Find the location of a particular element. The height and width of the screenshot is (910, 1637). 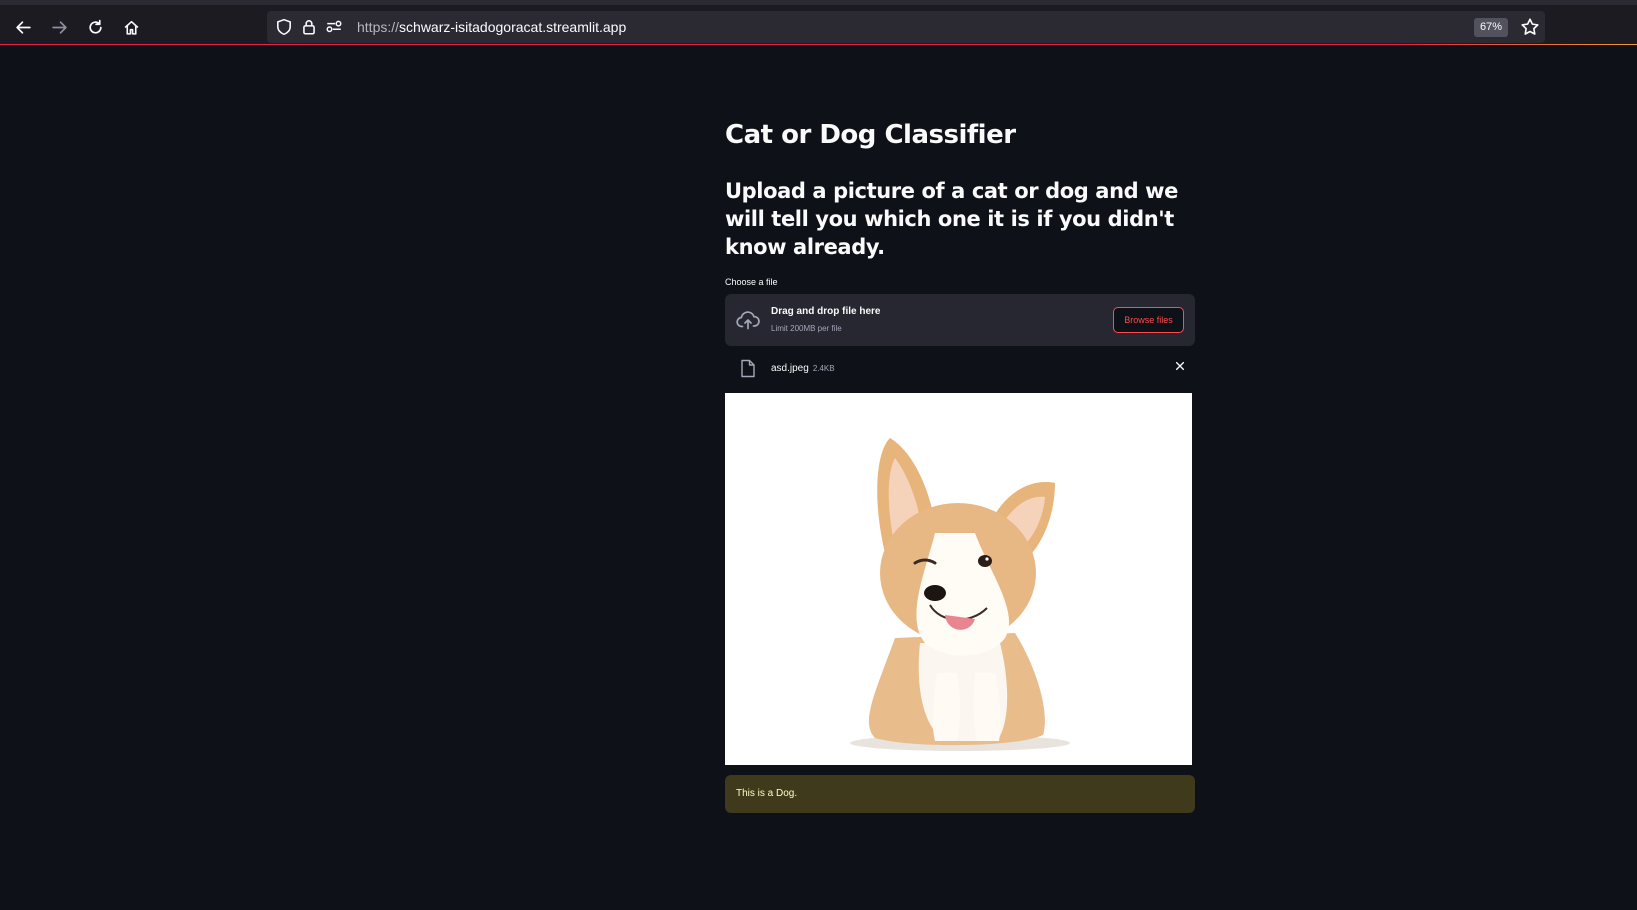

close-icon is located at coordinates (1180, 366).